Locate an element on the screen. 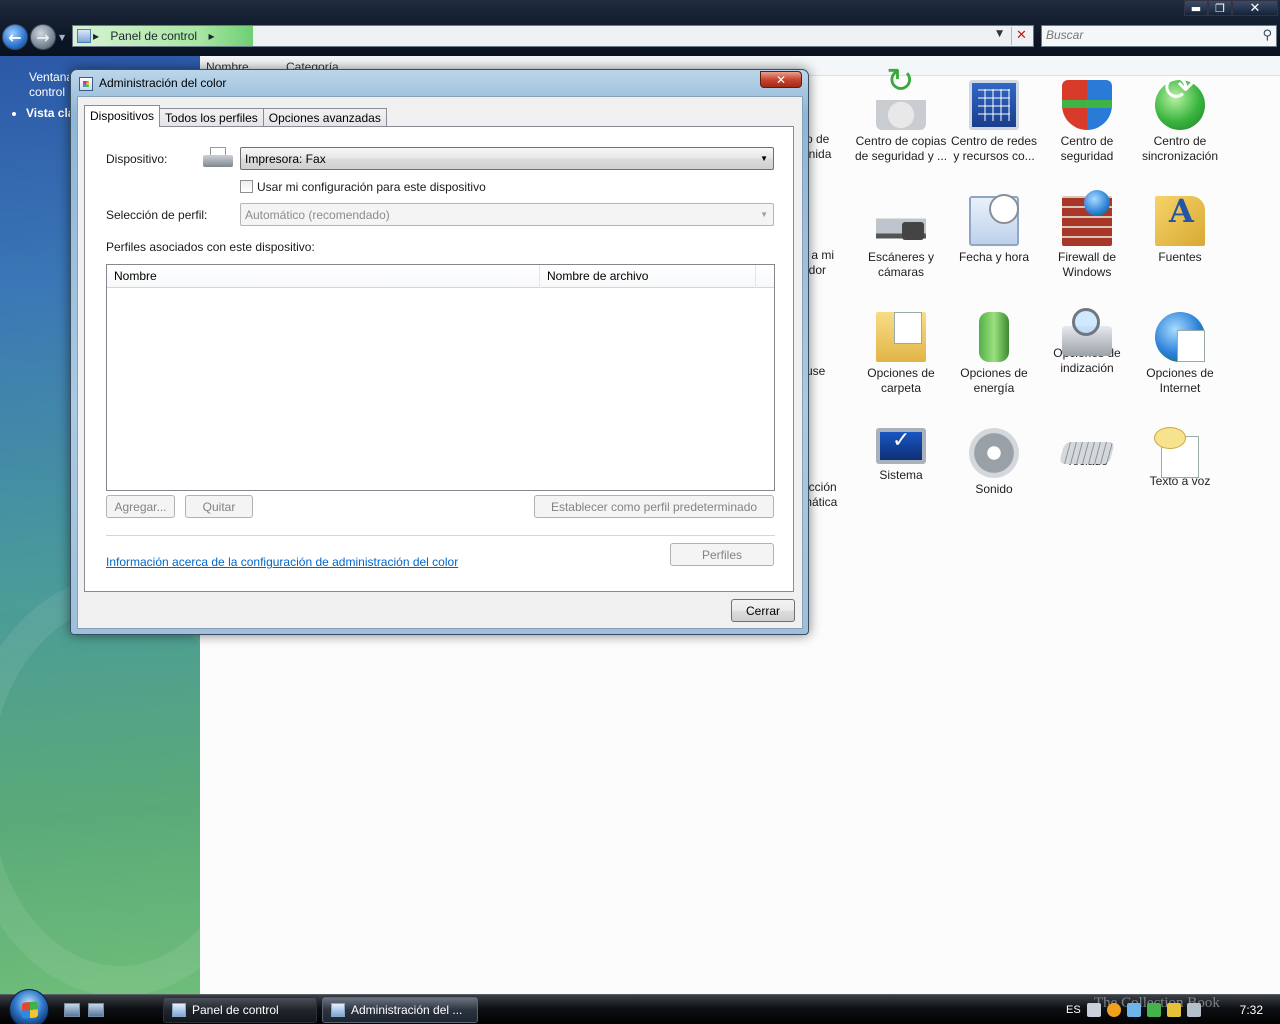  breadcrumb-item: Panel de control is located at coordinates (153, 36).